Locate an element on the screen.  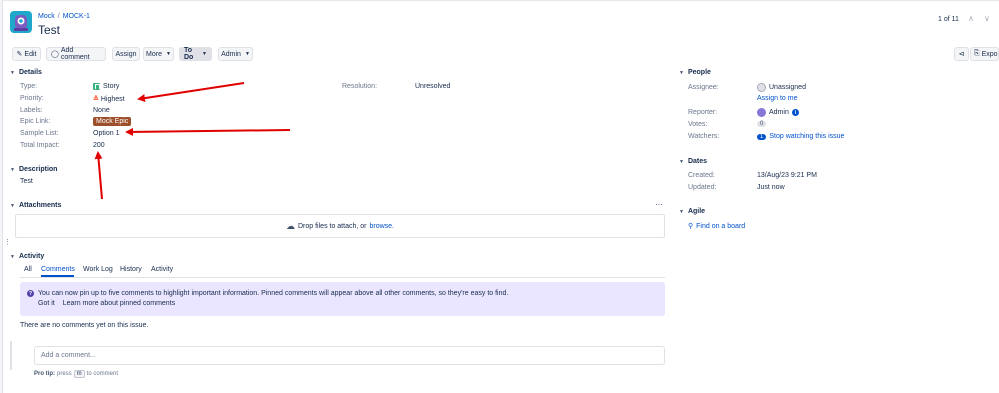
annotation-arrow-total-impact is located at coordinates (98, 175).